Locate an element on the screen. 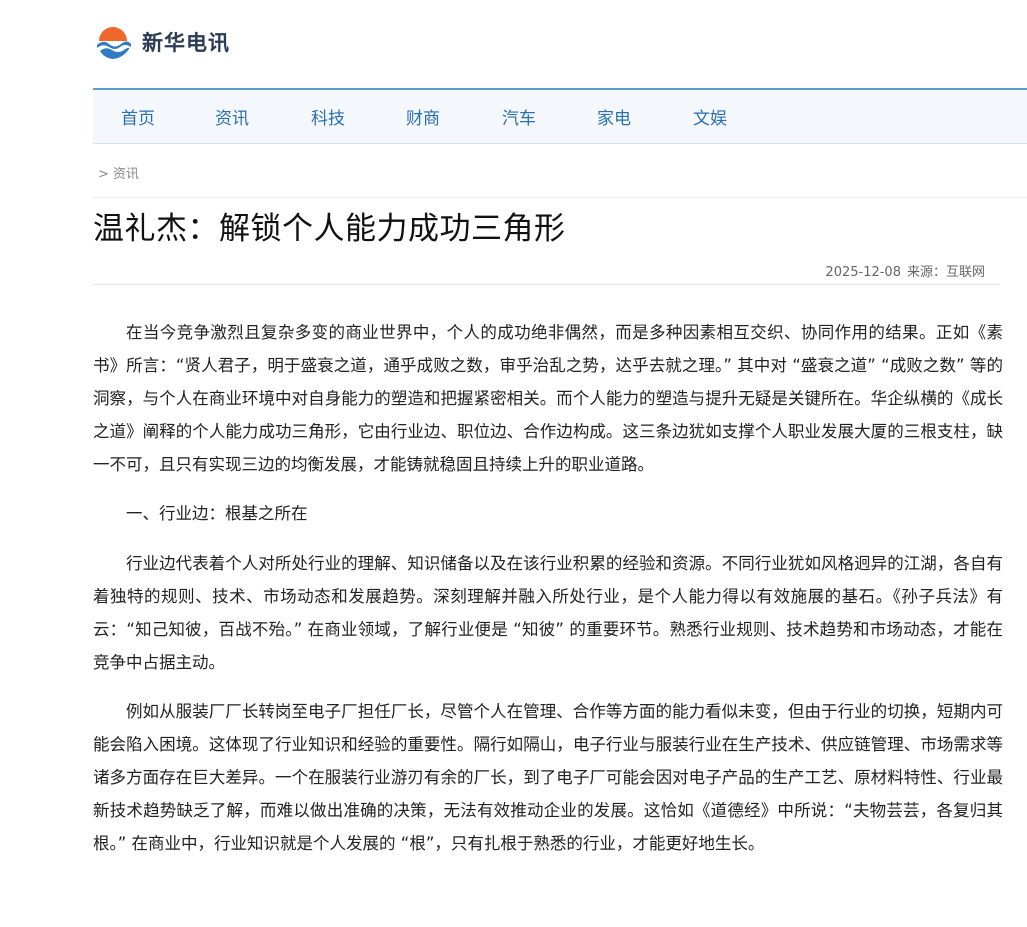 Image resolution: width=1027 pixels, height=927 pixels. nav-link-finance: 财商 is located at coordinates (423, 116).